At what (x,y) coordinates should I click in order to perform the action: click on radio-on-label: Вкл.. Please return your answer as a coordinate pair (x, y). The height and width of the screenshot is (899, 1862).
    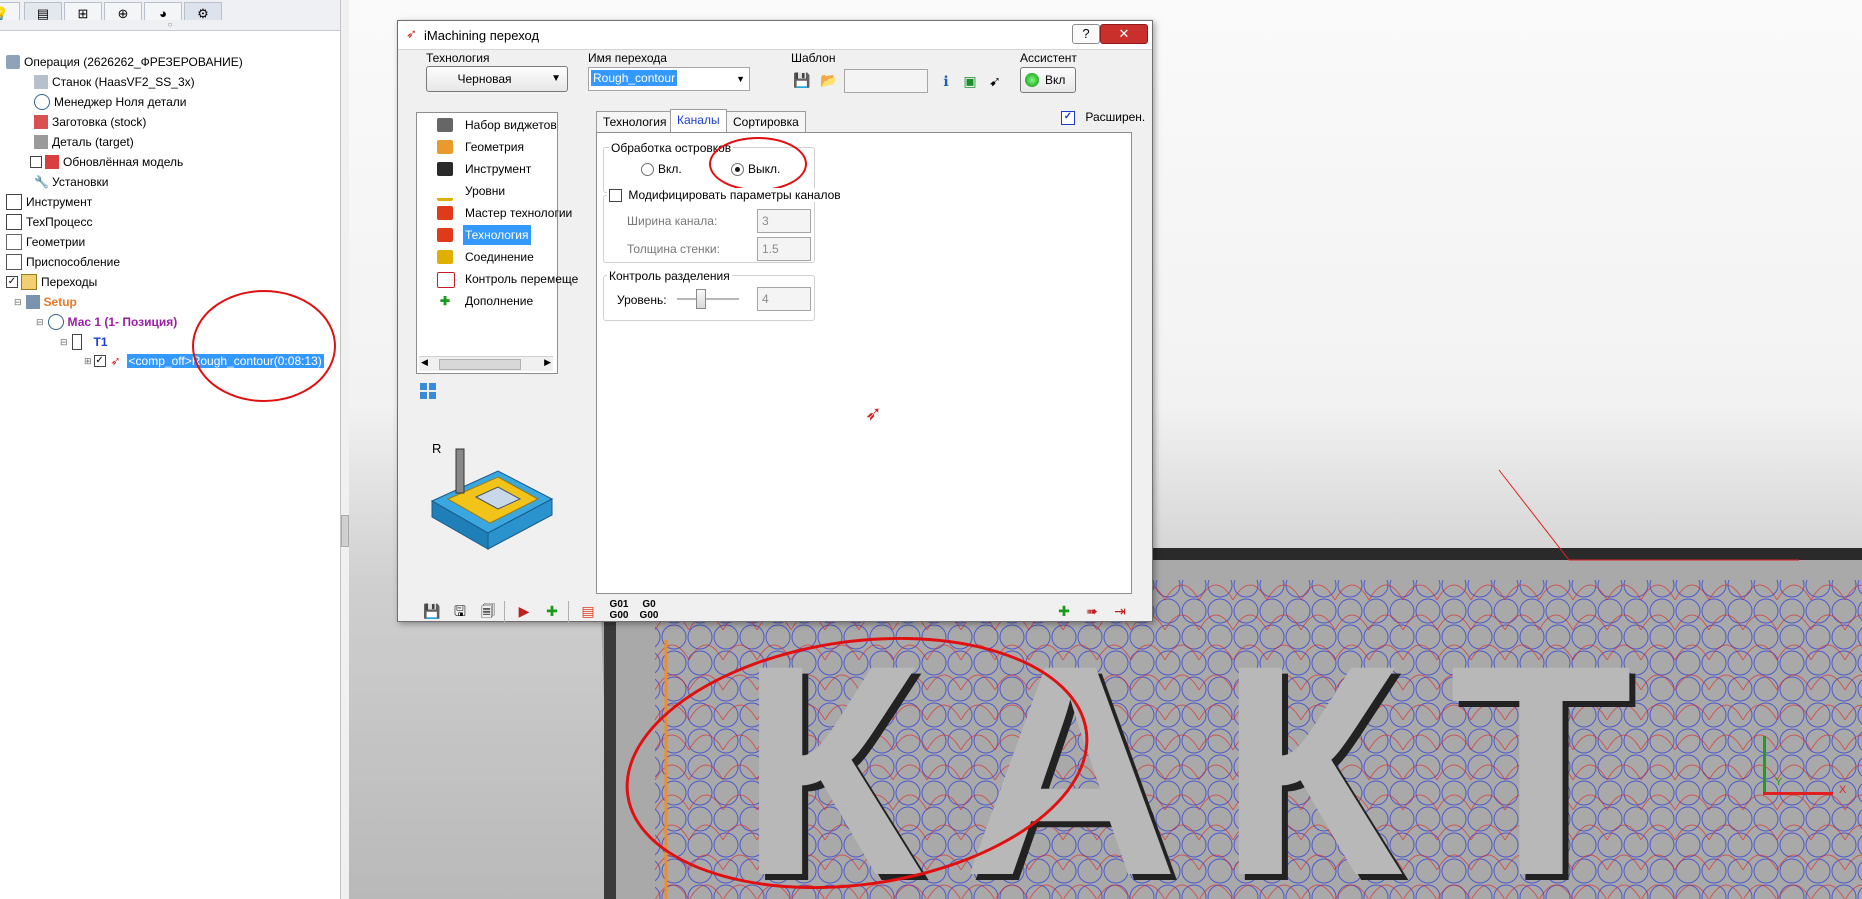
    Looking at the image, I should click on (670, 169).